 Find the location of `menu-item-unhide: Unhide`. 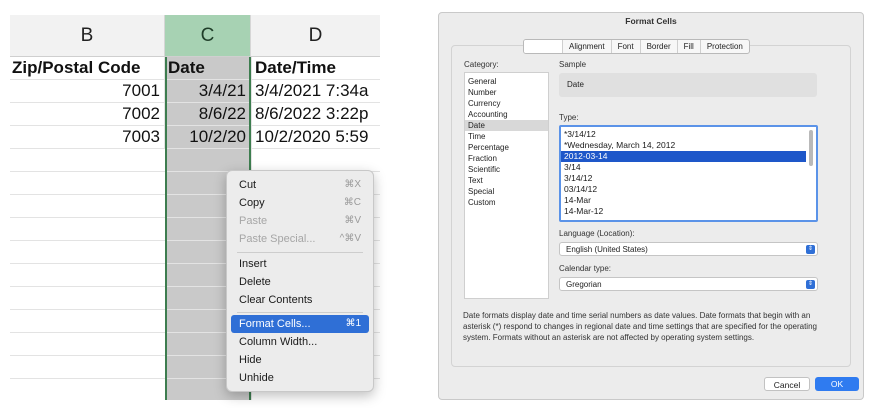

menu-item-unhide: Unhide is located at coordinates (300, 378).